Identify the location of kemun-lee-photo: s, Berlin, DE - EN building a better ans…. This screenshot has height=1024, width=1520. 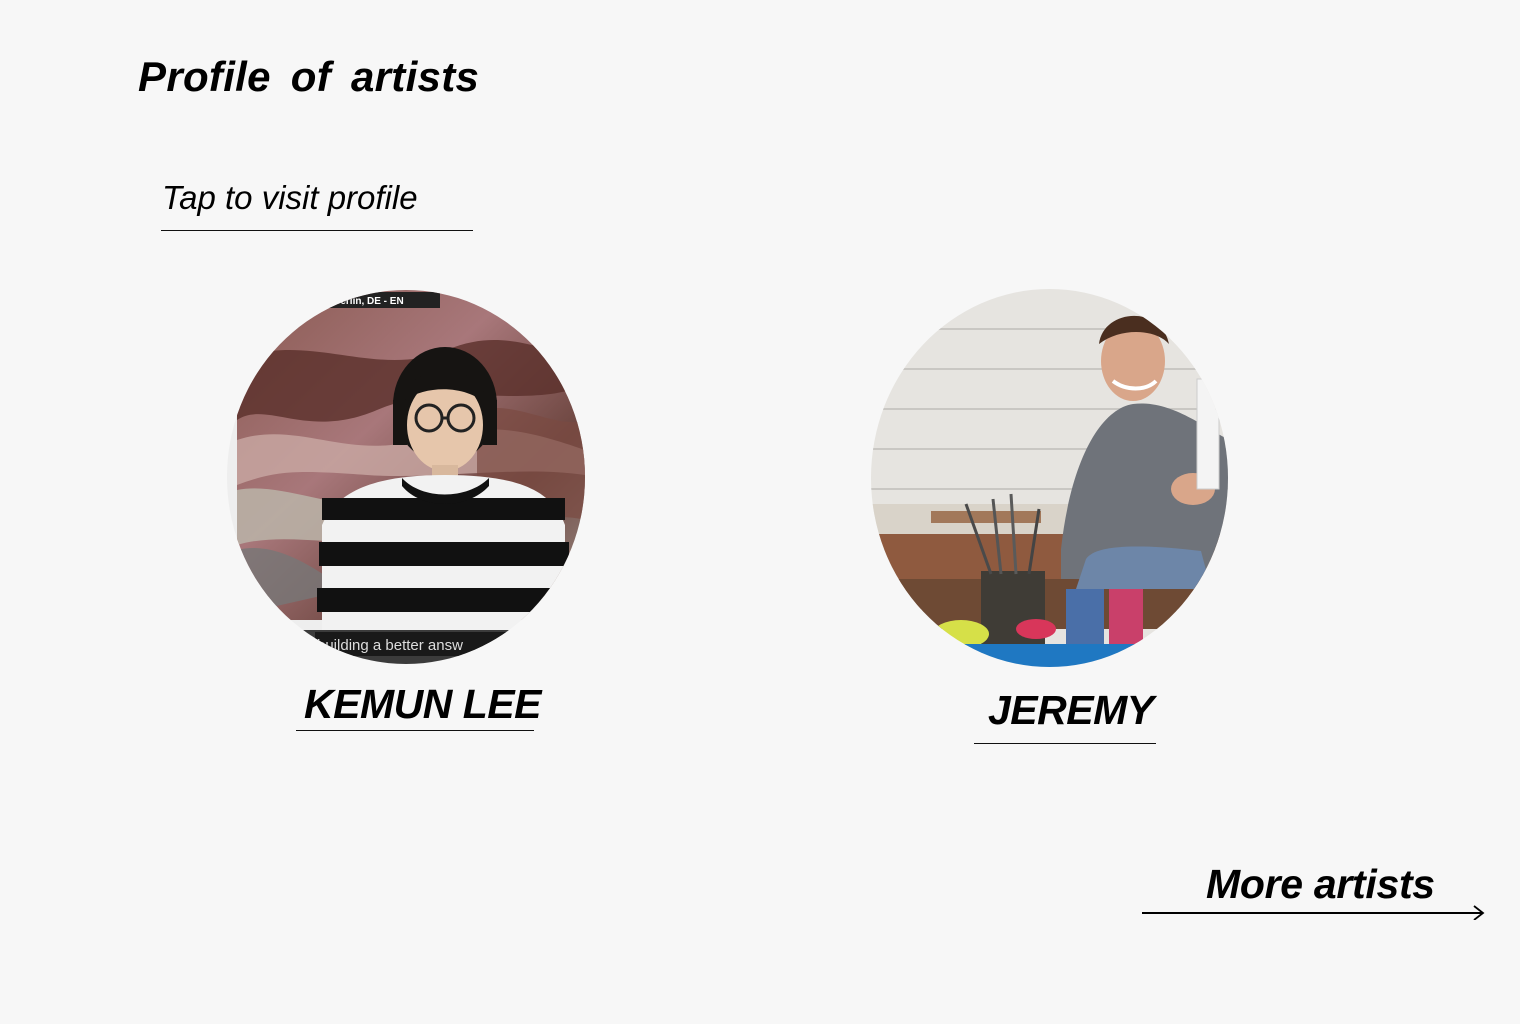
(406, 477).